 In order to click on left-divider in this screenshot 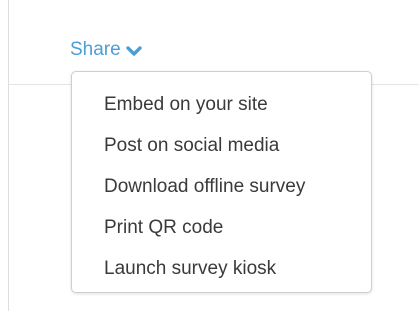, I will do `click(8, 155)`.